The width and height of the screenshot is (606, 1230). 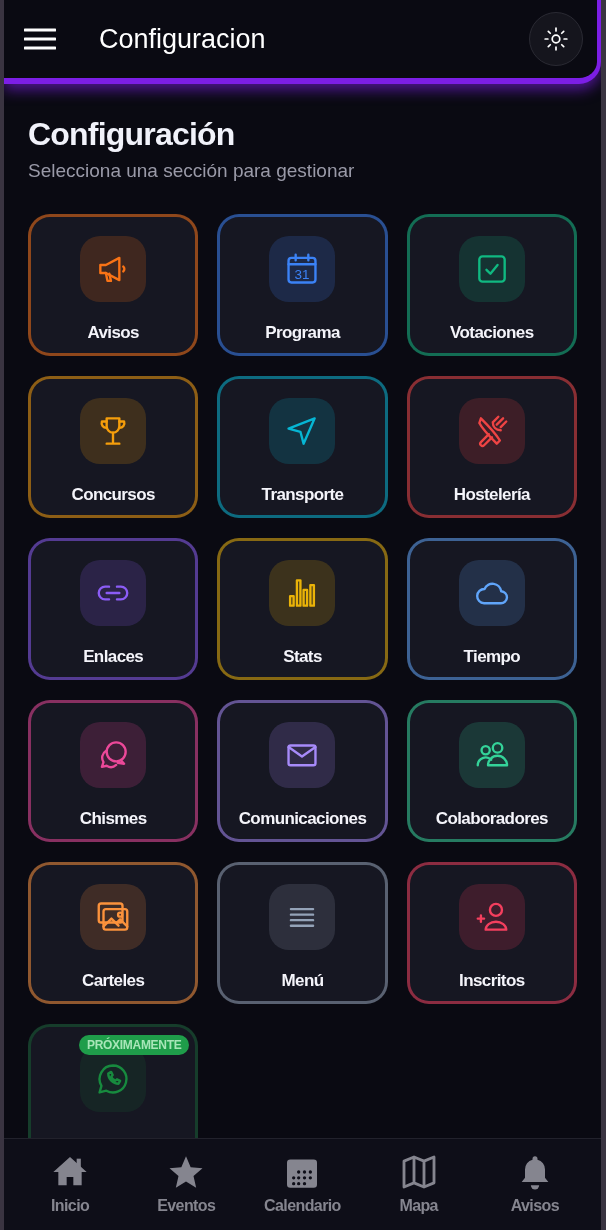 I want to click on section-label: Tiempo, so click(x=492, y=657).